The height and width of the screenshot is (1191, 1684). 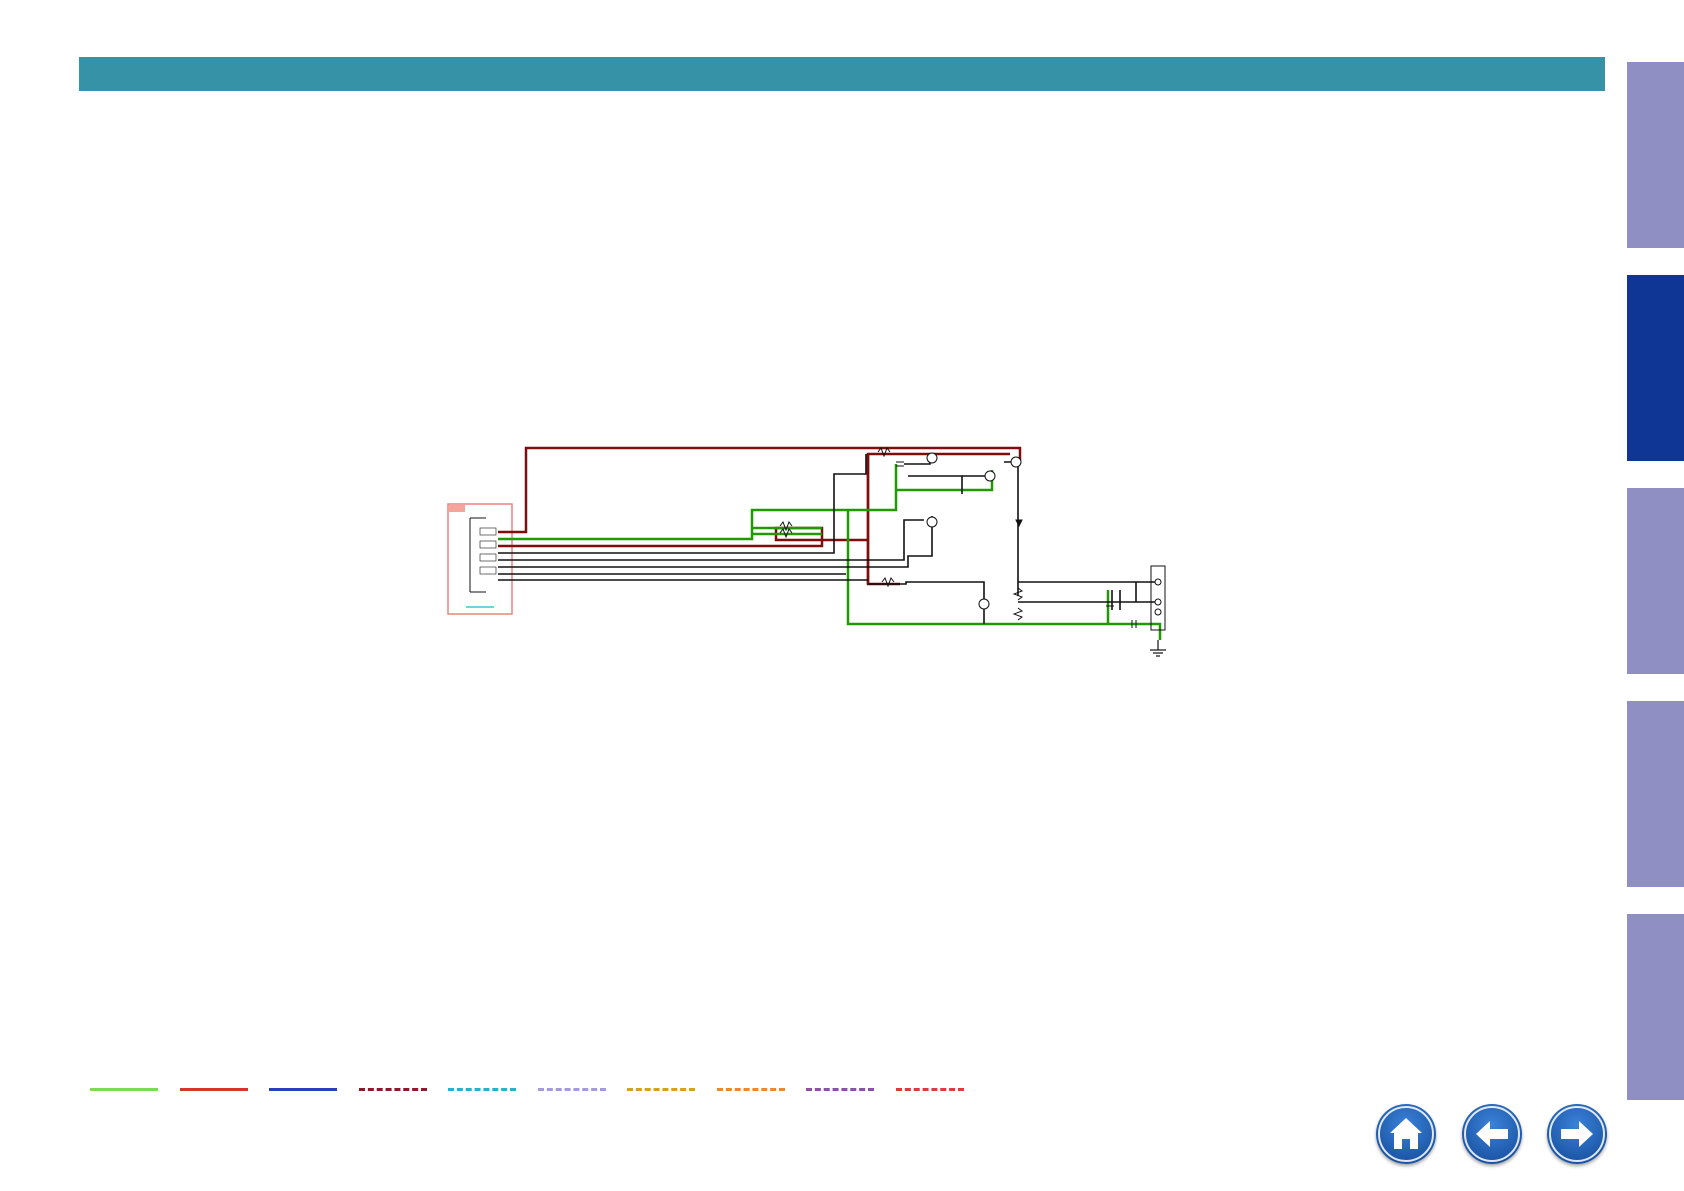 I want to click on legend-lavender-dashed, so click(x=571, y=1089).